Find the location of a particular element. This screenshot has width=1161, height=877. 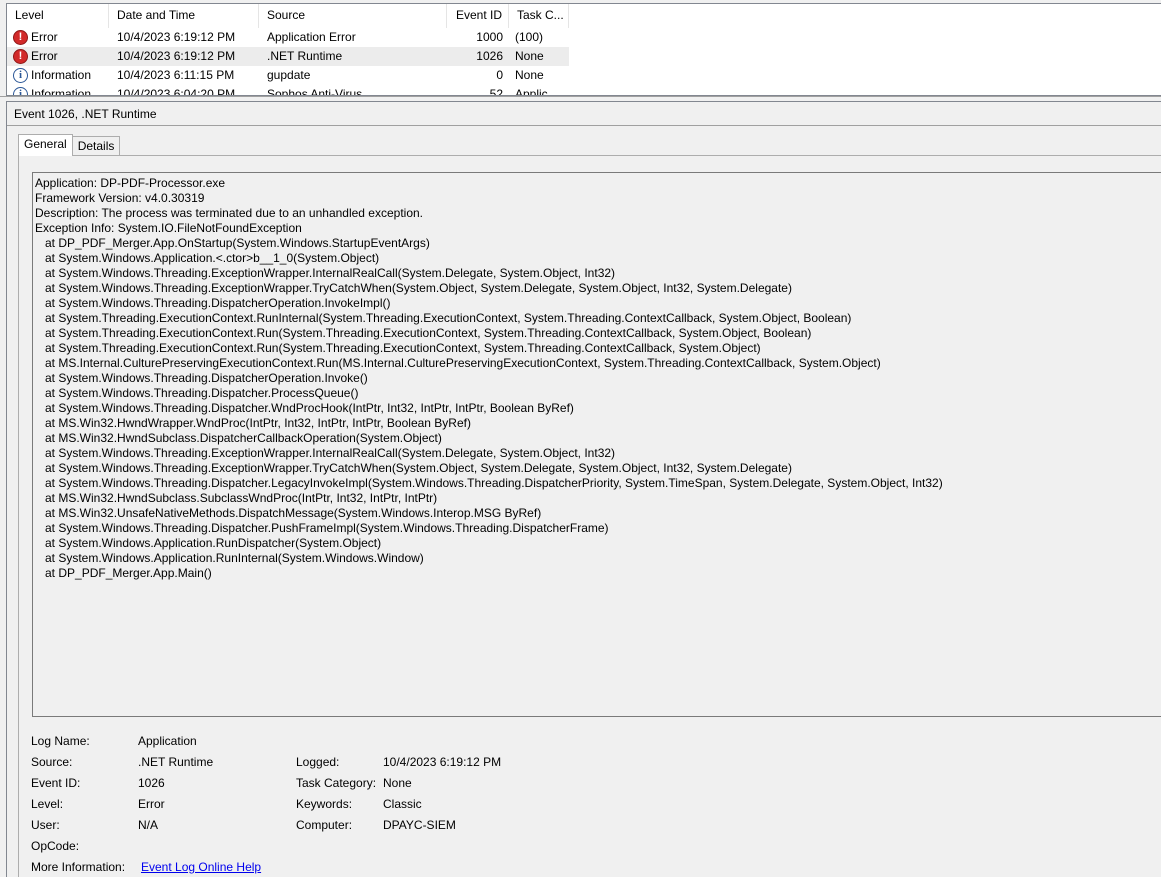

log-name-value: Application is located at coordinates (167, 741).